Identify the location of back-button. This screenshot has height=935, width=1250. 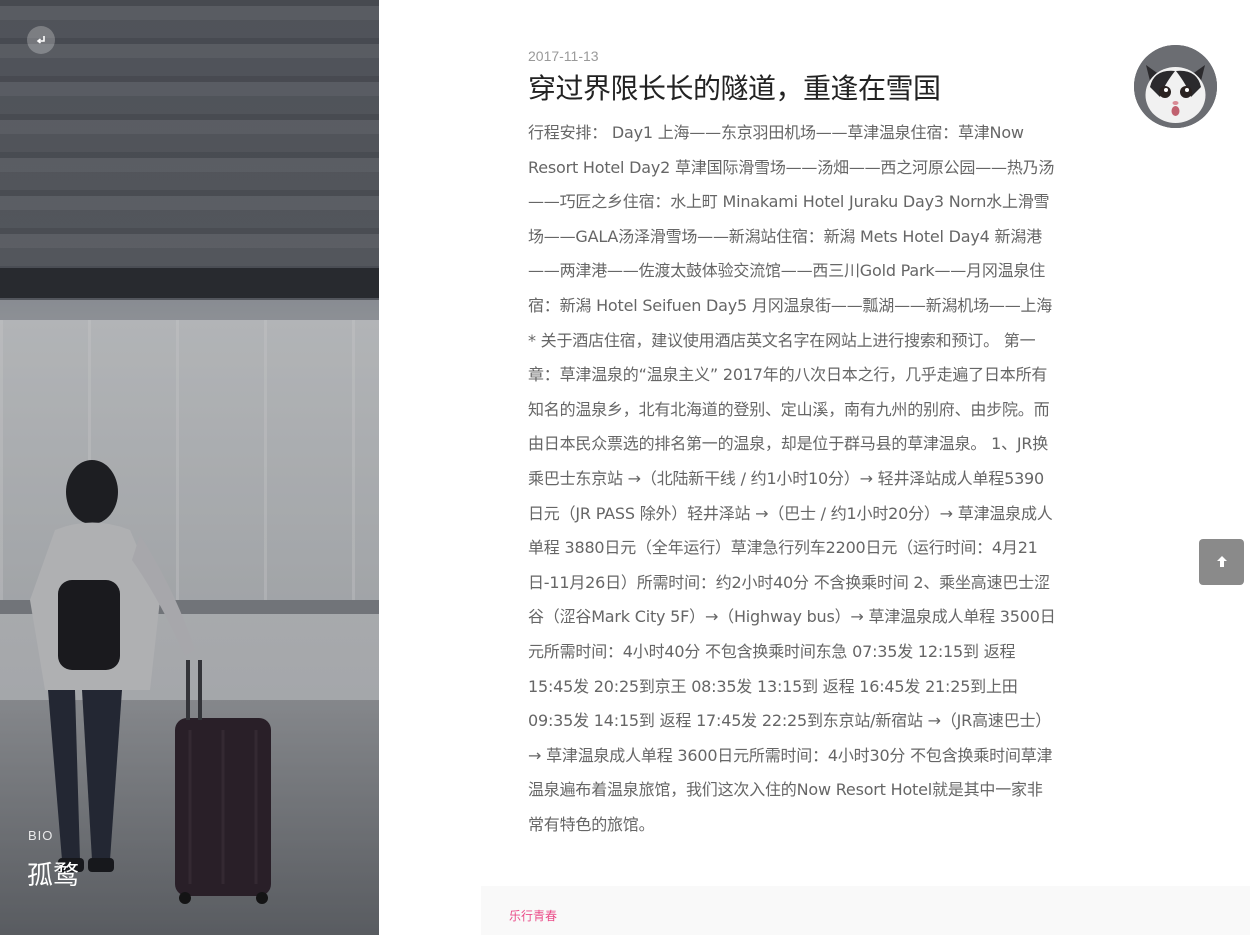
(41, 40).